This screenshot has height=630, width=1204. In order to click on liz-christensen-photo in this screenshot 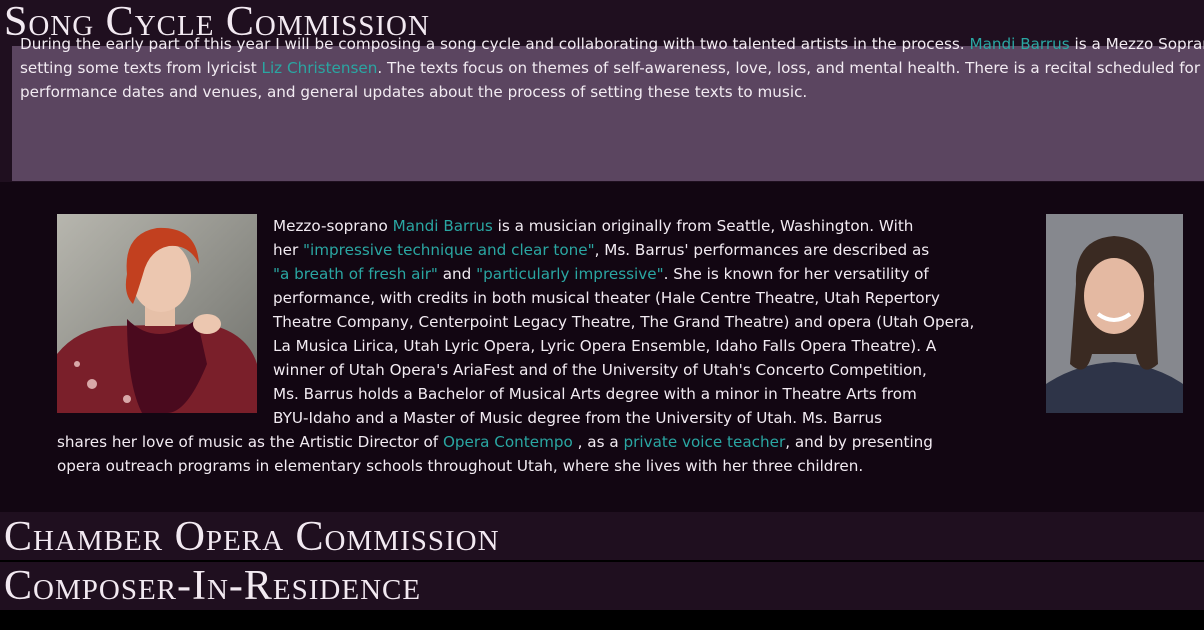, I will do `click(1114, 313)`.